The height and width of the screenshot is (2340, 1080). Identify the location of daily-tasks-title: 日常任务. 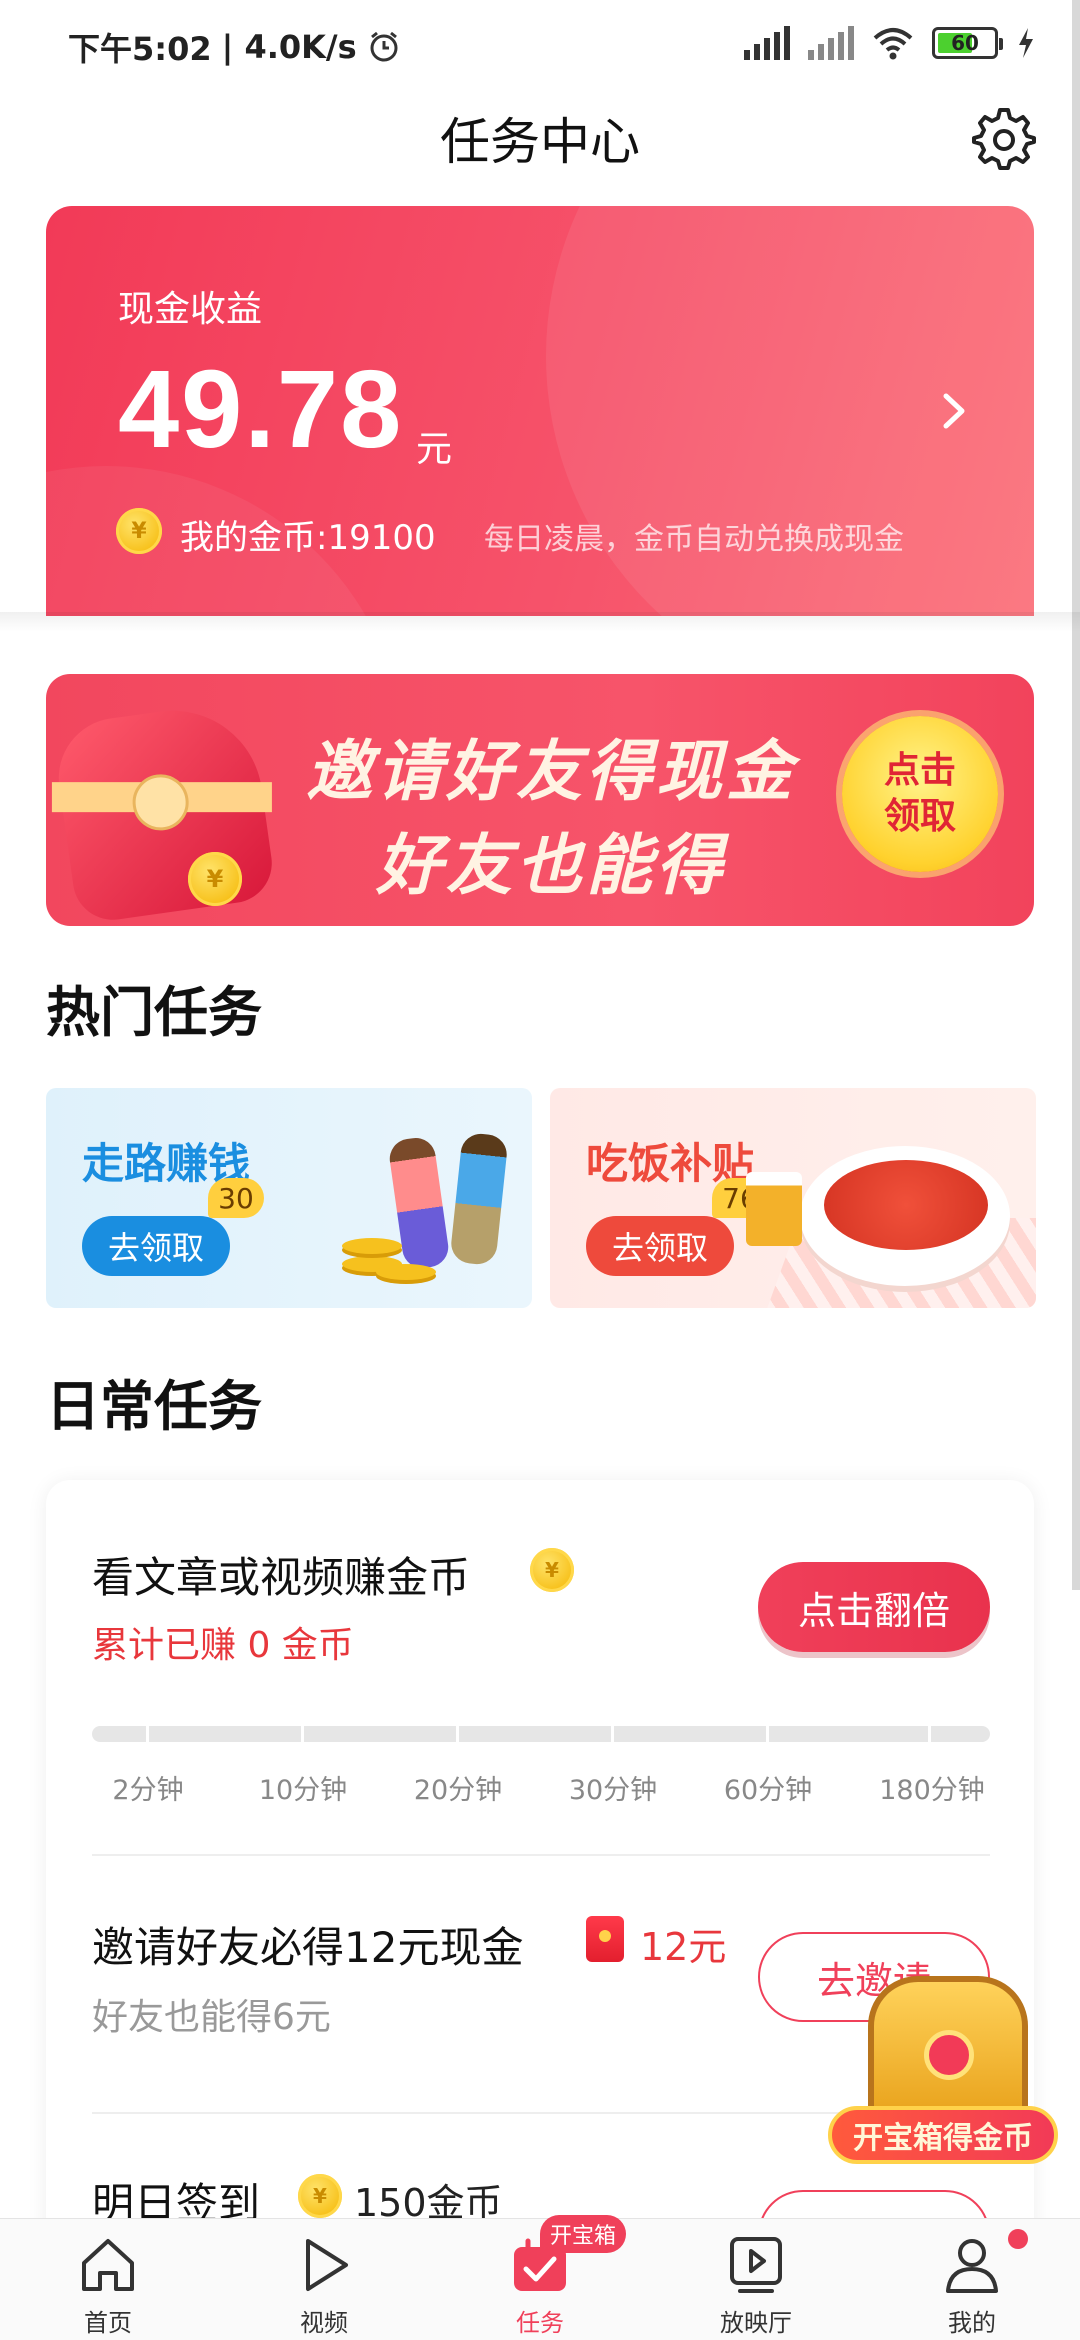
(154, 1406).